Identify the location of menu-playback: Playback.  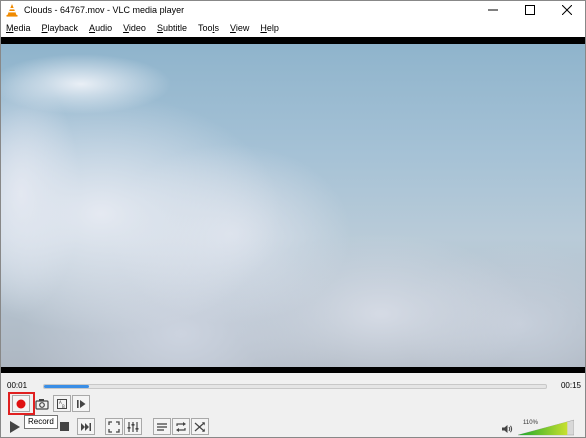
(60, 28).